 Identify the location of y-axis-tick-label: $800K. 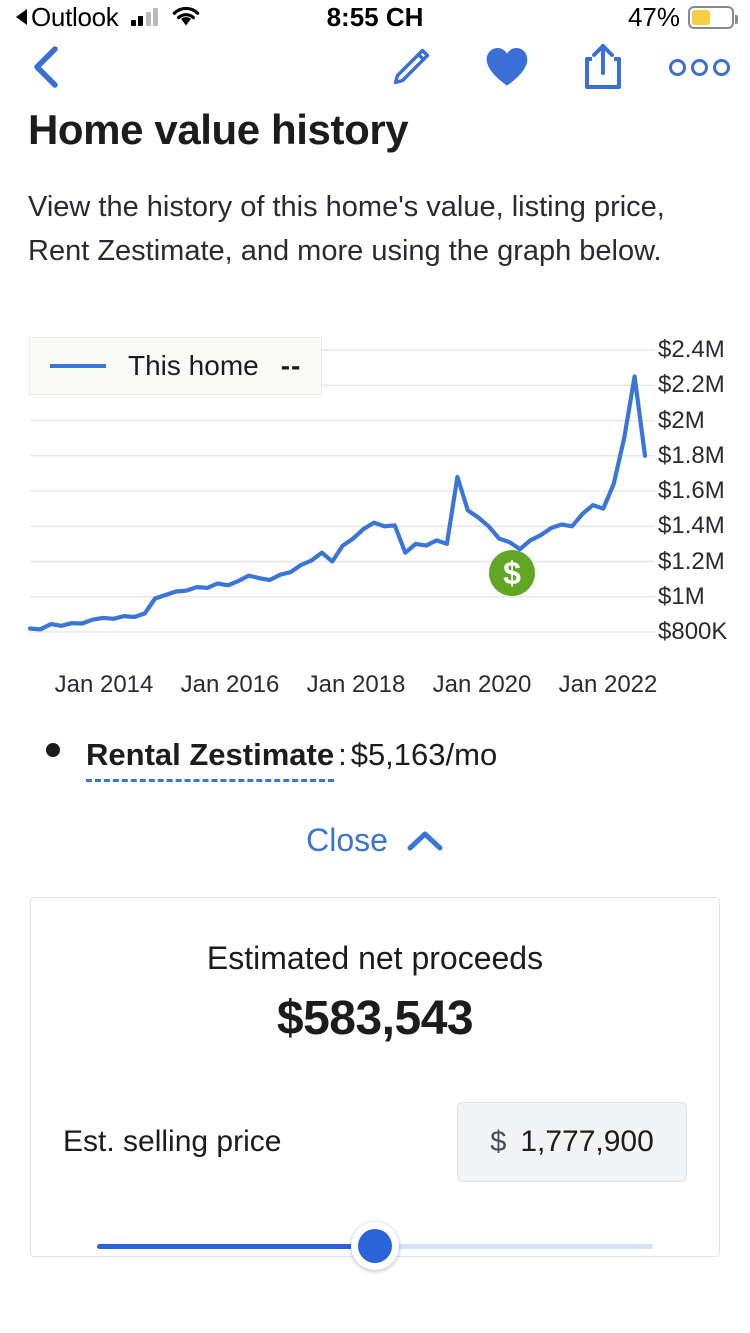
(693, 631).